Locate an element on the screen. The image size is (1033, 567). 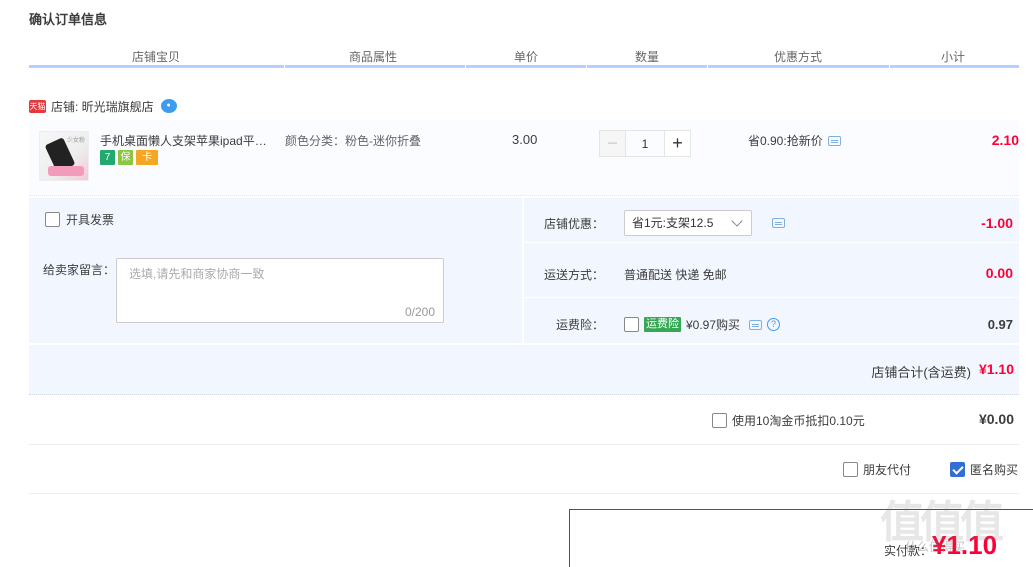
seller-message-count: 0/200 is located at coordinates (419, 312).